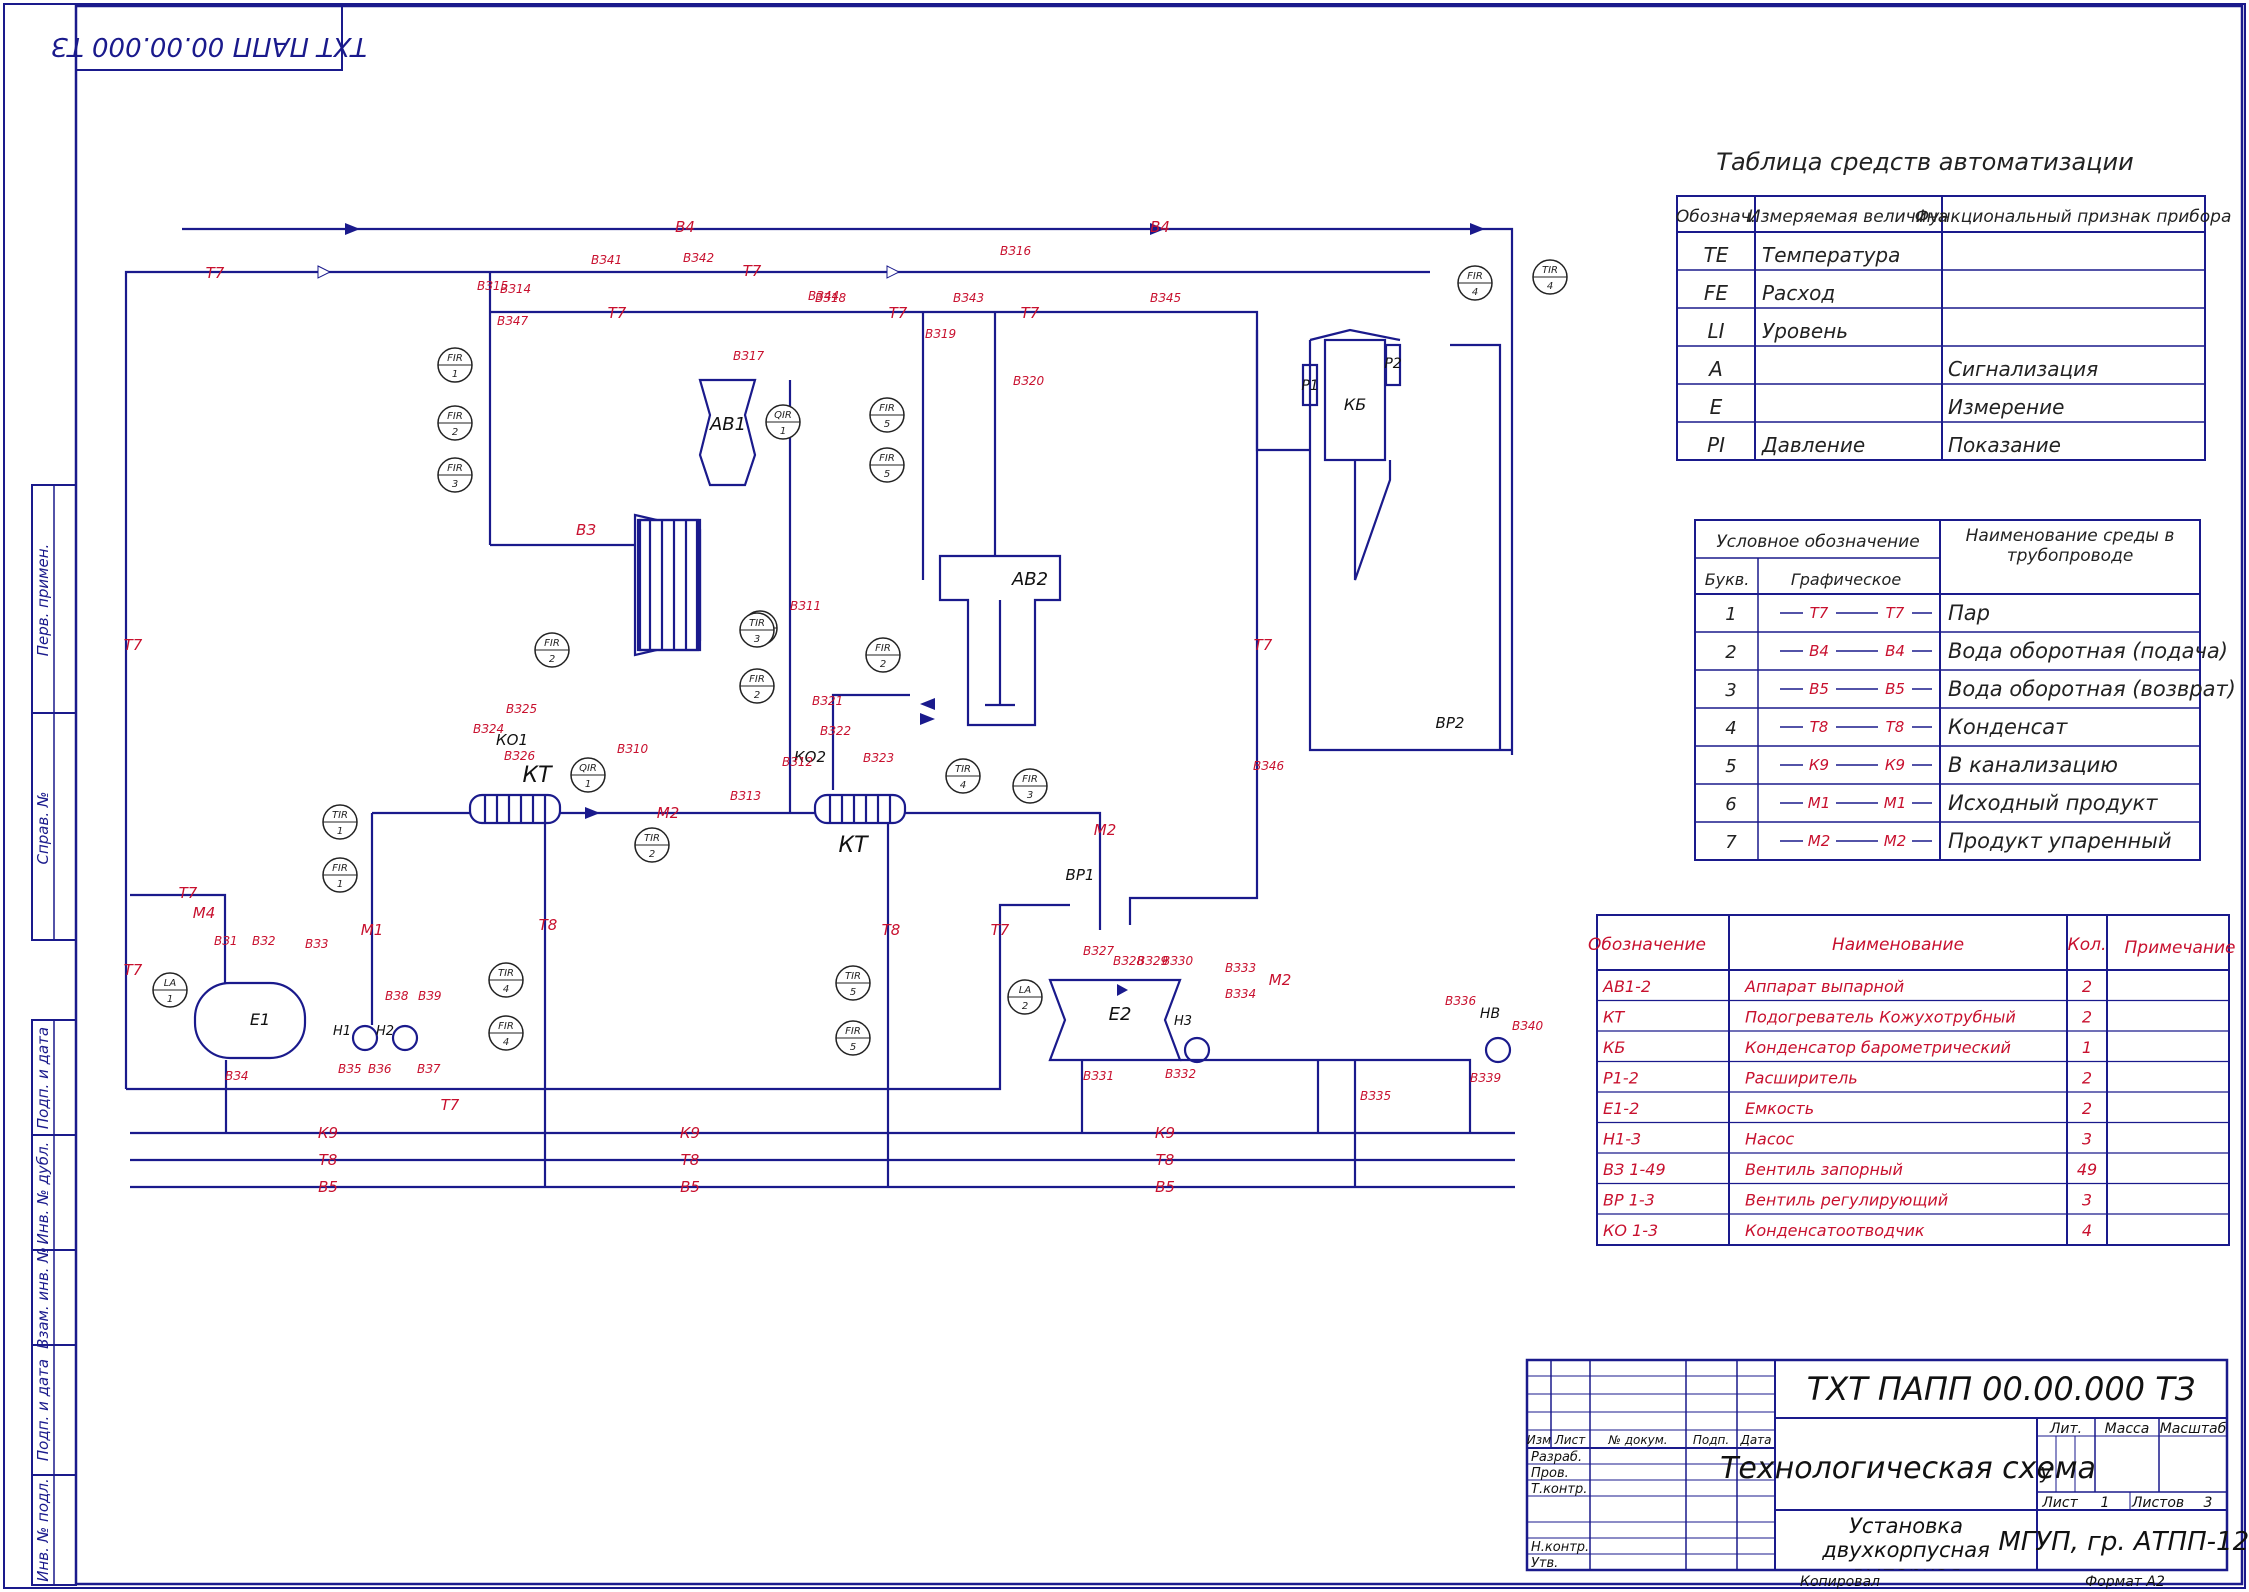 The image size is (2249, 1592). What do you see at coordinates (328, 1187) in the screenshot?
I see `line-label: В5` at bounding box center [328, 1187].